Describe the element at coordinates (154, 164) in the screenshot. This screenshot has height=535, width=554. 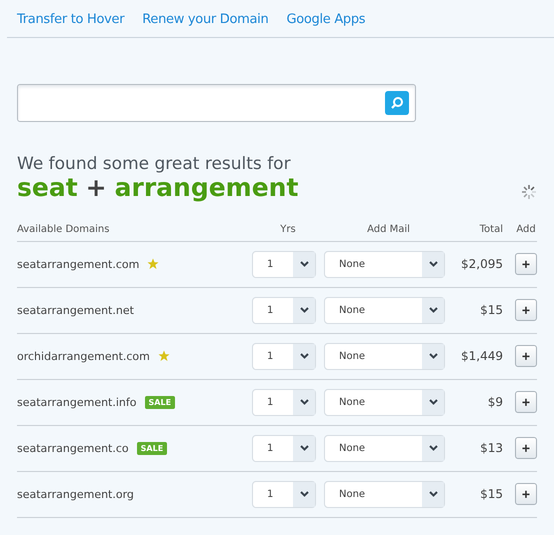
I see `results-intro: We found some great results for` at that location.